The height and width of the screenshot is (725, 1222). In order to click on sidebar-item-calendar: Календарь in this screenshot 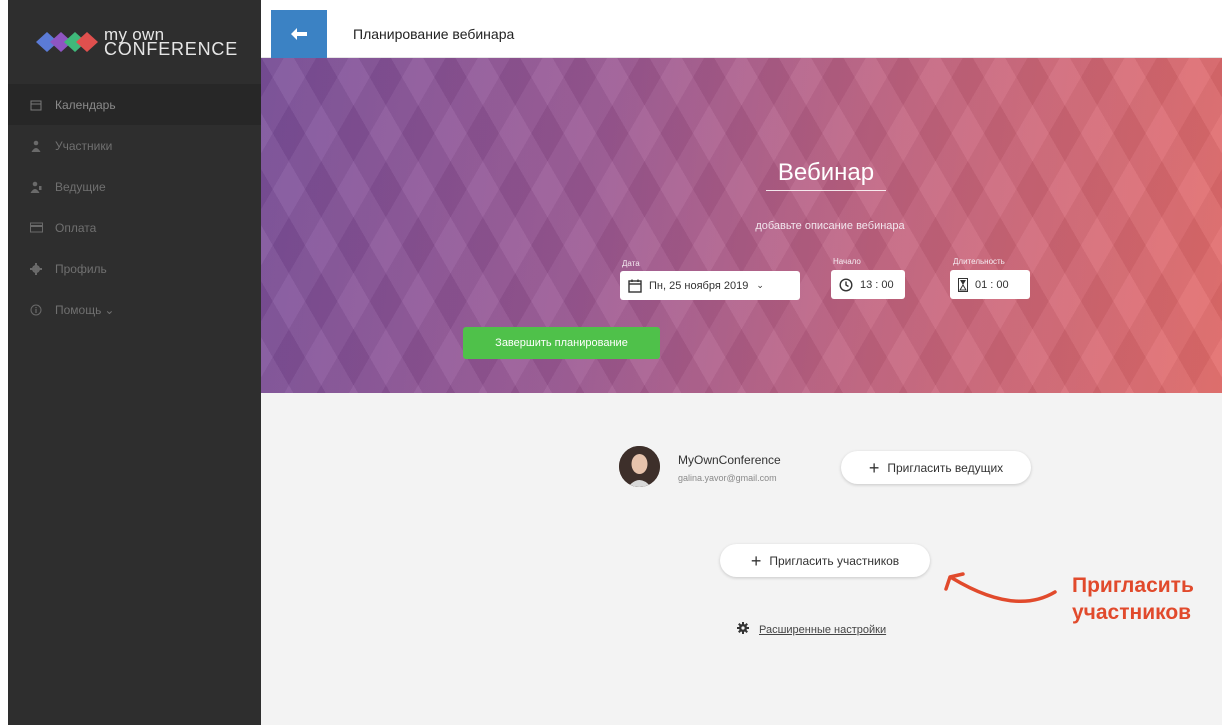, I will do `click(134, 104)`.